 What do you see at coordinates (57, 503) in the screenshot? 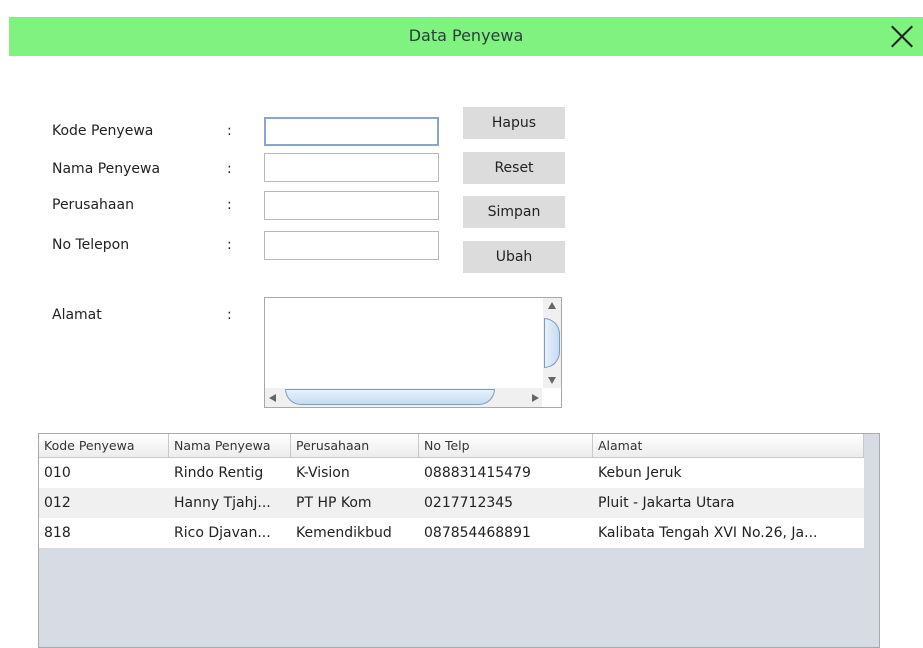
I see `table-cell: 012` at bounding box center [57, 503].